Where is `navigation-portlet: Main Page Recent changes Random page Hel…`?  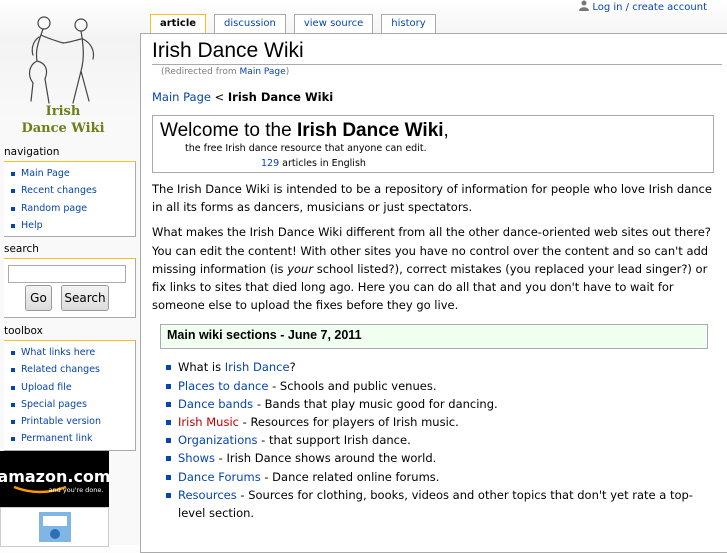
navigation-portlet: Main Page Recent changes Random page Hel… is located at coordinates (70, 199).